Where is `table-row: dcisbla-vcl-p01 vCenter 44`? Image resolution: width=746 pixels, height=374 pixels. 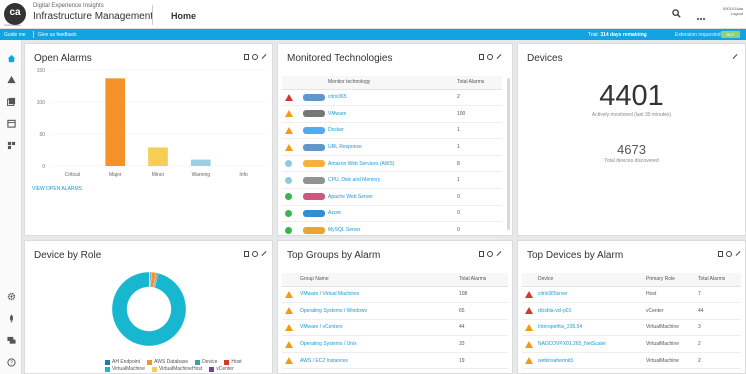 table-row: dcisbla-vcl-p01 vCenter 44 is located at coordinates (631, 311).